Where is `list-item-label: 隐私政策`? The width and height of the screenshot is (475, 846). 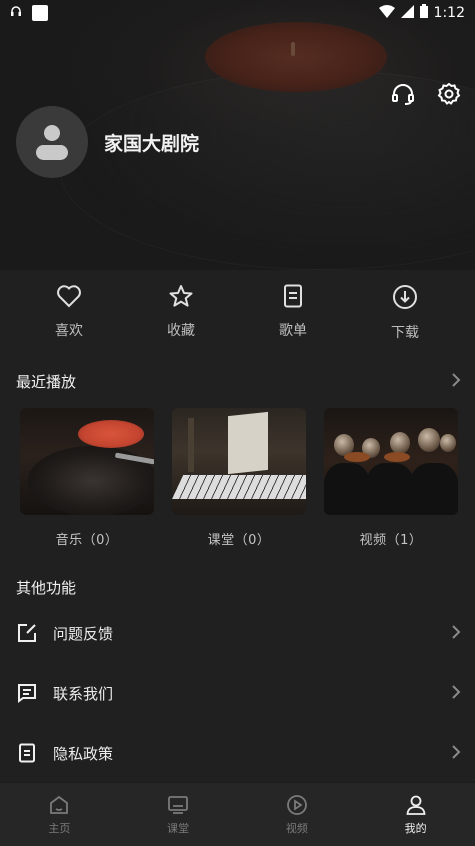
list-item-label: 隐私政策 is located at coordinates (83, 753).